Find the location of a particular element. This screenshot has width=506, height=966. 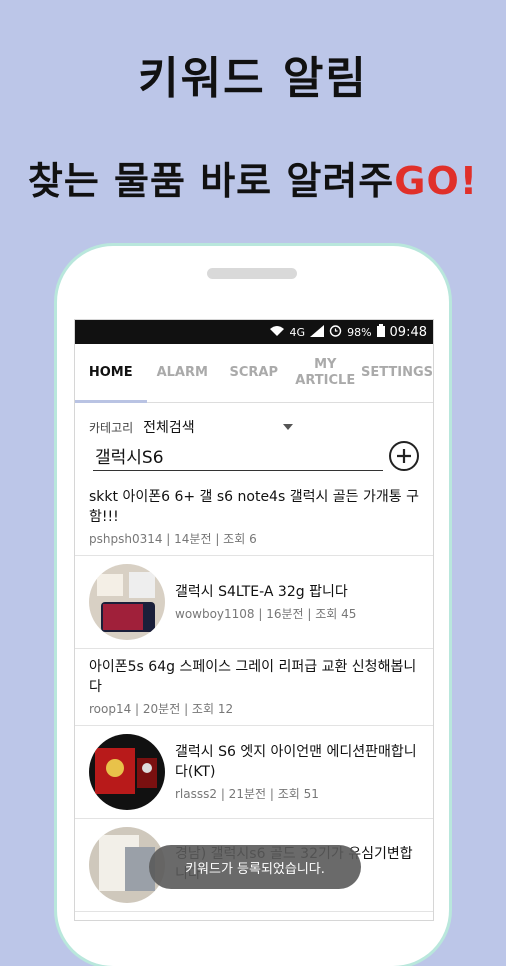

add-keyword-button is located at coordinates (404, 456).